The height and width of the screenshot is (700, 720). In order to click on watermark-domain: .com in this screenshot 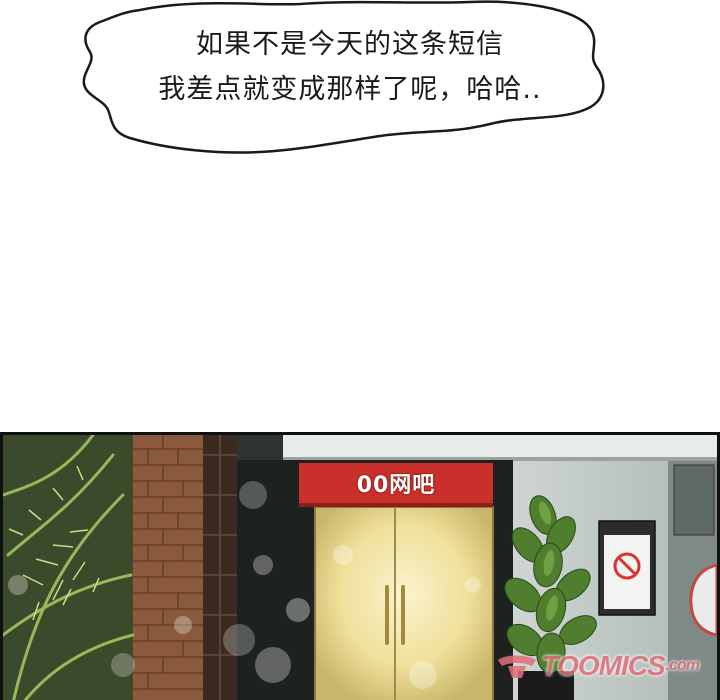, I will do `click(682, 665)`.